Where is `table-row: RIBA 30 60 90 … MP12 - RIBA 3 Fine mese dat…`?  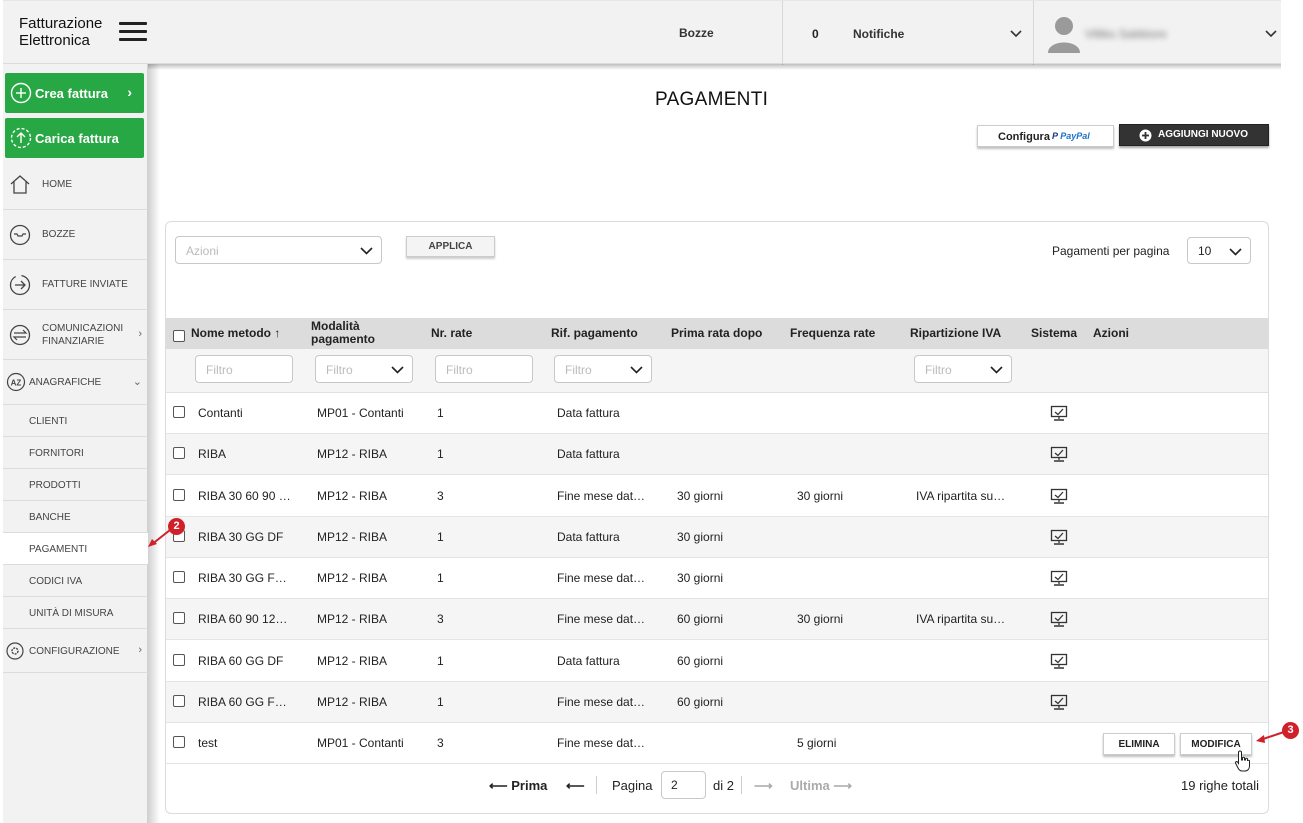
table-row: RIBA 30 60 90 … MP12 - RIBA 3 Fine mese dat… is located at coordinates (717, 496).